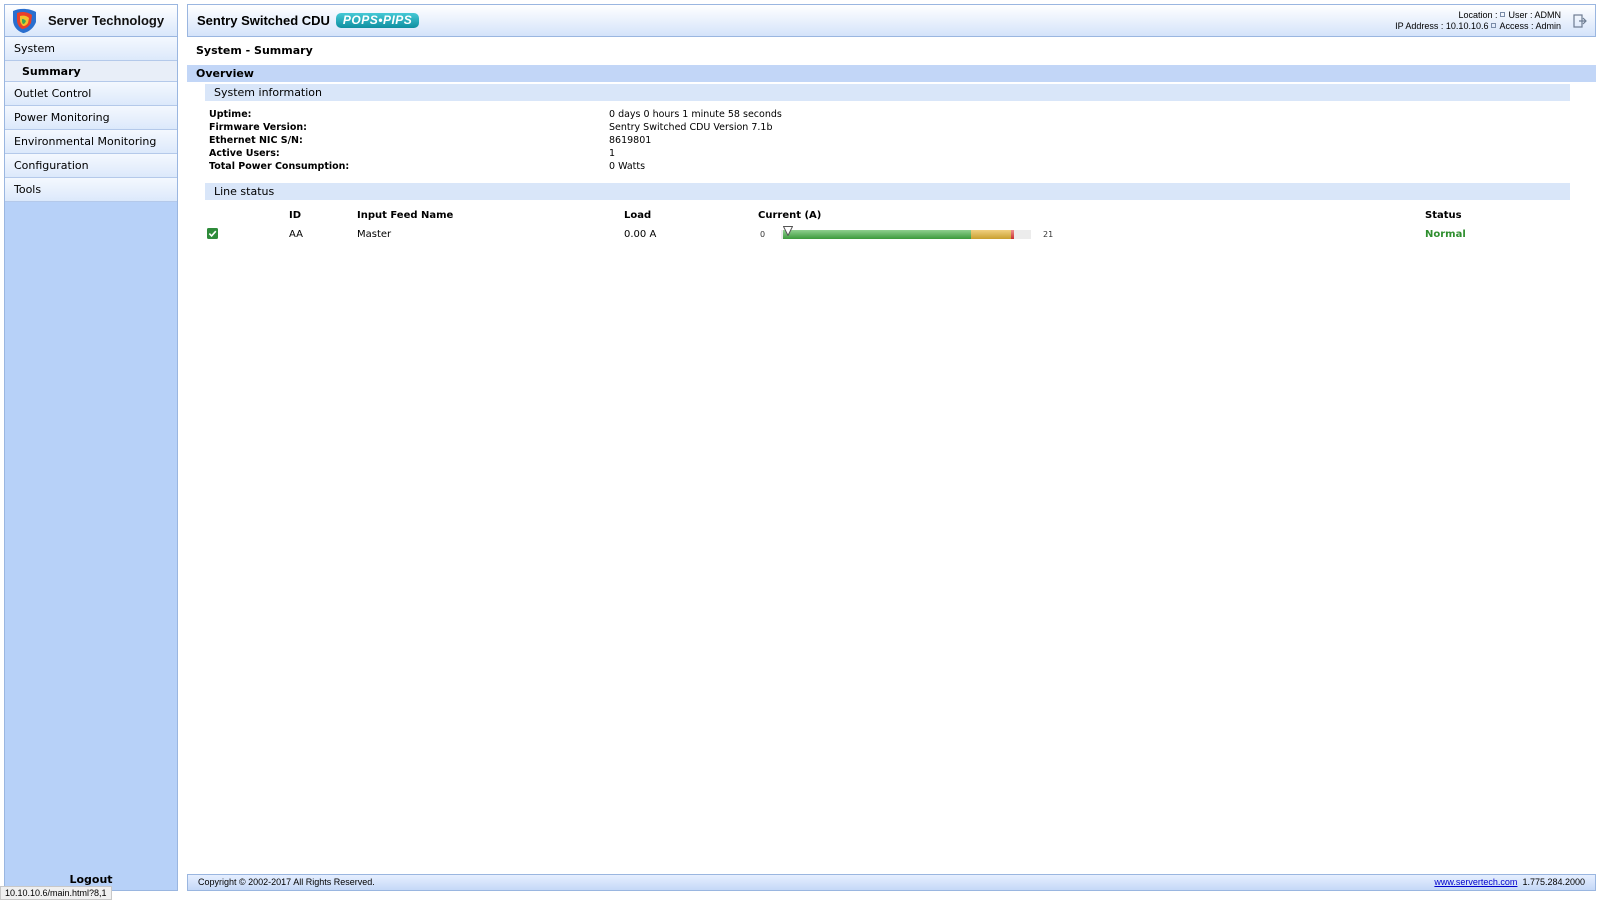  What do you see at coordinates (991, 234) in the screenshot?
I see `gauge-yellow-zone` at bounding box center [991, 234].